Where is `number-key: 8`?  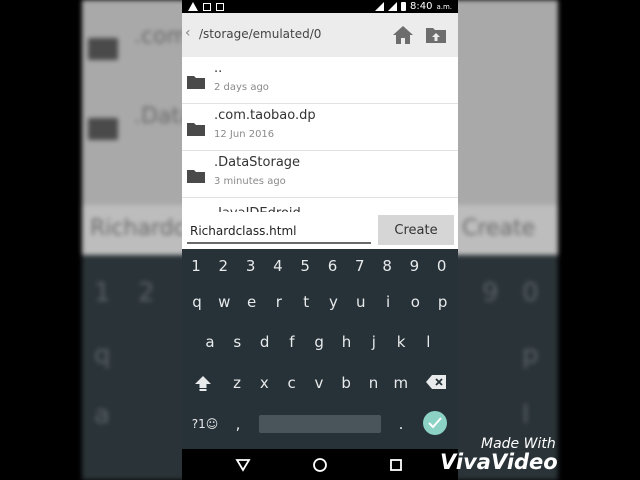 number-key: 8 is located at coordinates (387, 266).